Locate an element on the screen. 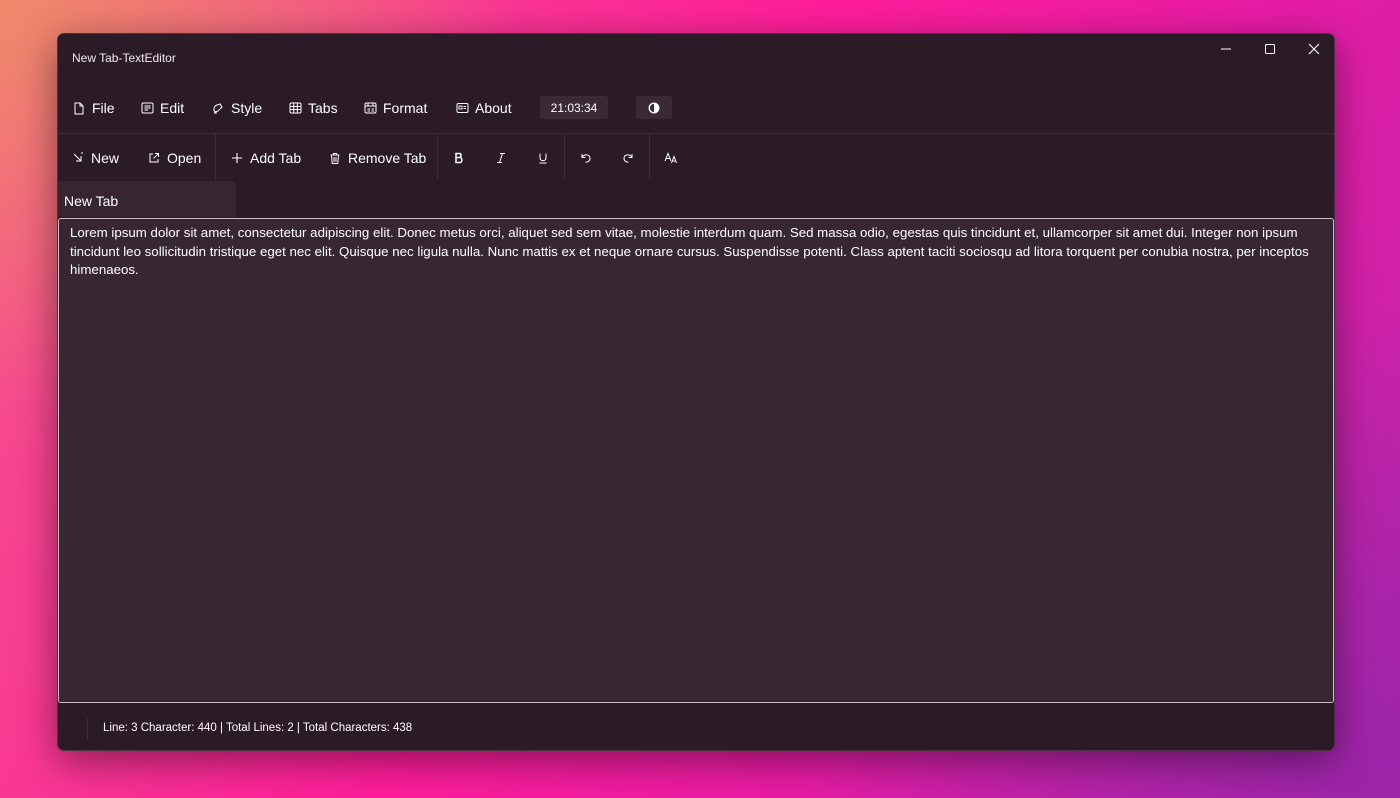  italic-icon is located at coordinates (501, 158).